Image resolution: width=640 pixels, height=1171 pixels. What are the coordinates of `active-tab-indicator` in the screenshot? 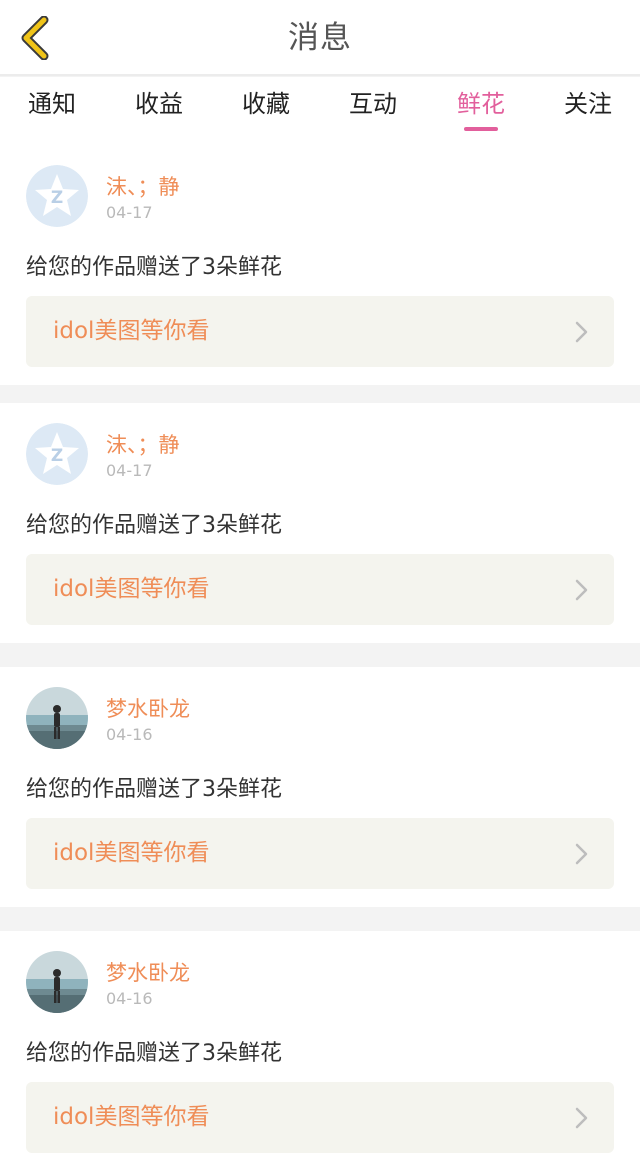 It's located at (481, 129).